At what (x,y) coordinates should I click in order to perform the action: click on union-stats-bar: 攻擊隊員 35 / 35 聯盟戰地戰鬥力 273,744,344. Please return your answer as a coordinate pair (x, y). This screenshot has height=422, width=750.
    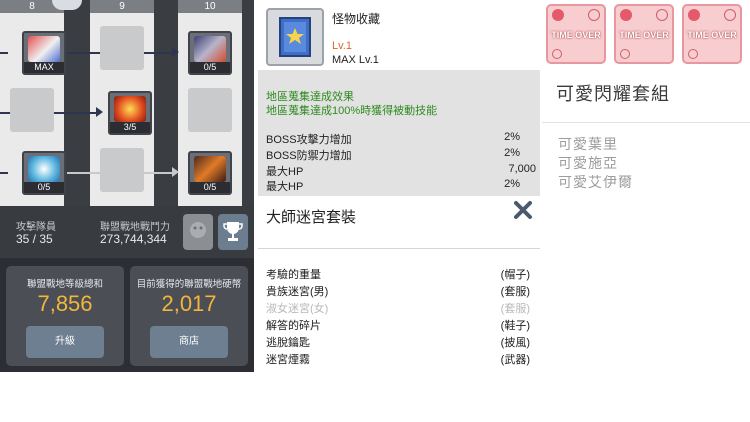
    Looking at the image, I should click on (127, 232).